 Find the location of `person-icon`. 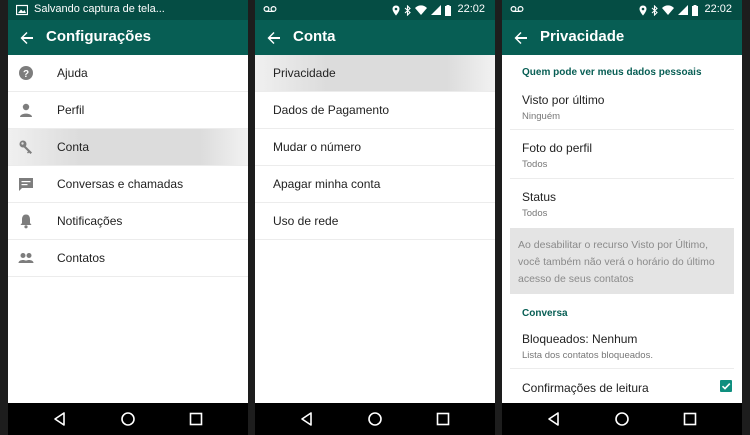

person-icon is located at coordinates (26, 110).